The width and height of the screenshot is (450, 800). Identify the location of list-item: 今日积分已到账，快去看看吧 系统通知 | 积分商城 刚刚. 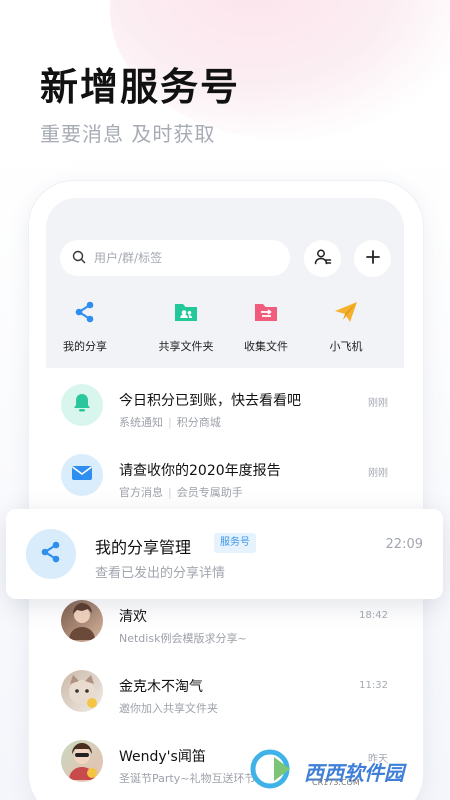
(225, 410).